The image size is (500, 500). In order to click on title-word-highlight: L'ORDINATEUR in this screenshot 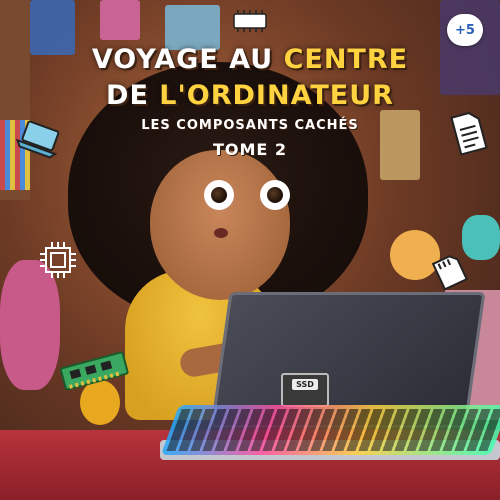, I will do `click(276, 95)`.